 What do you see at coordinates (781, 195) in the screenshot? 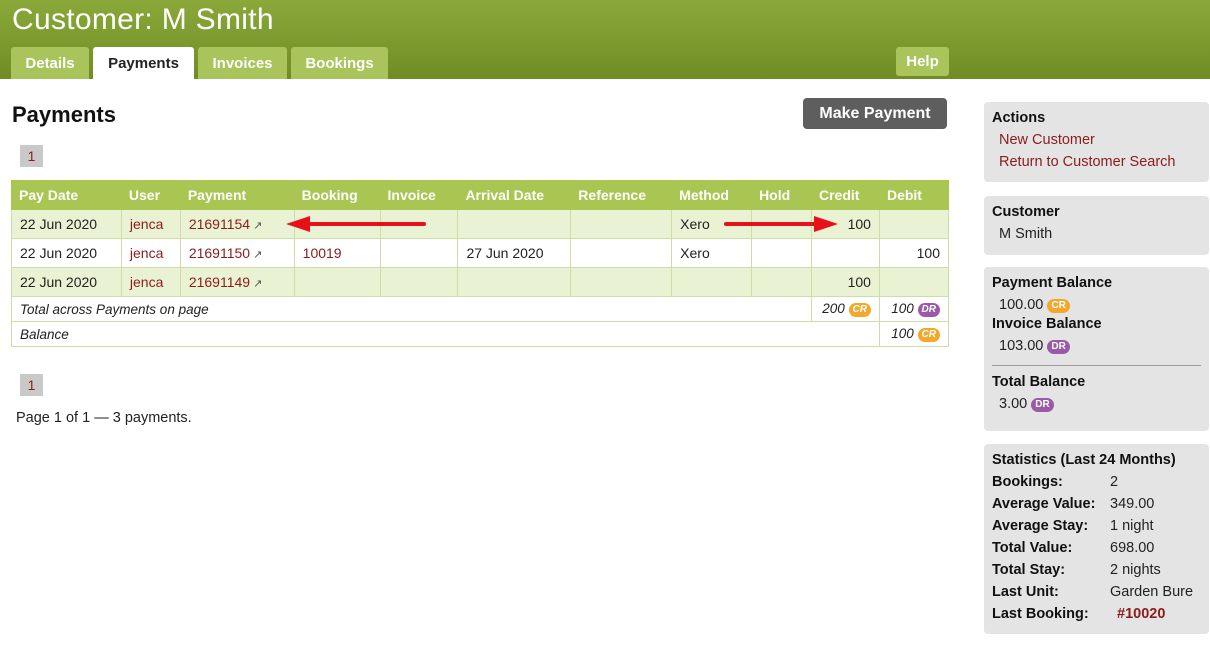
I see `column-header: Hold` at bounding box center [781, 195].